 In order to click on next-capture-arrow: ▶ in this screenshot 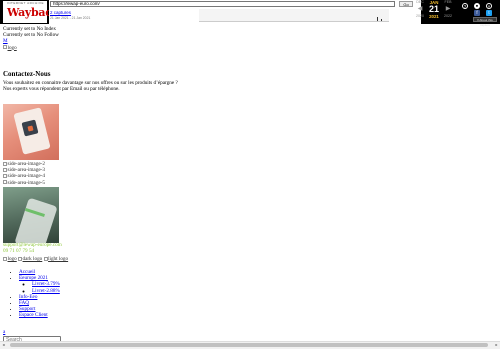, I will do `click(448, 9)`.